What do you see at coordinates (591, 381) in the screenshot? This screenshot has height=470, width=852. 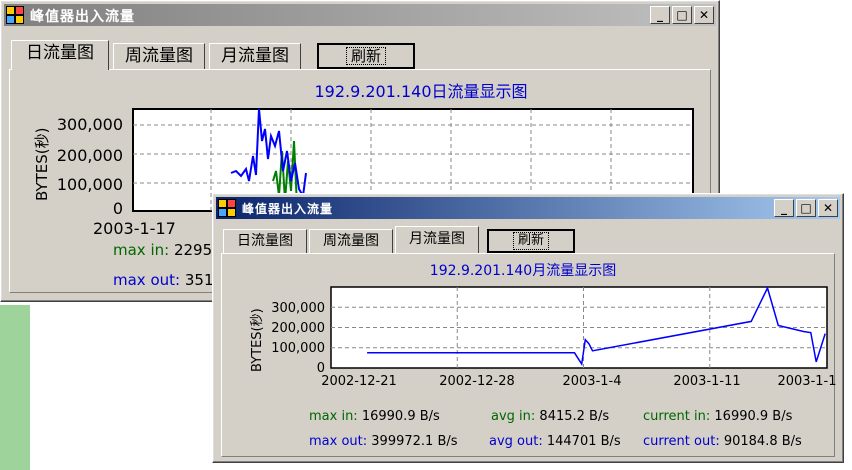 I see `front-xtick-3: 2003-1-4` at bounding box center [591, 381].